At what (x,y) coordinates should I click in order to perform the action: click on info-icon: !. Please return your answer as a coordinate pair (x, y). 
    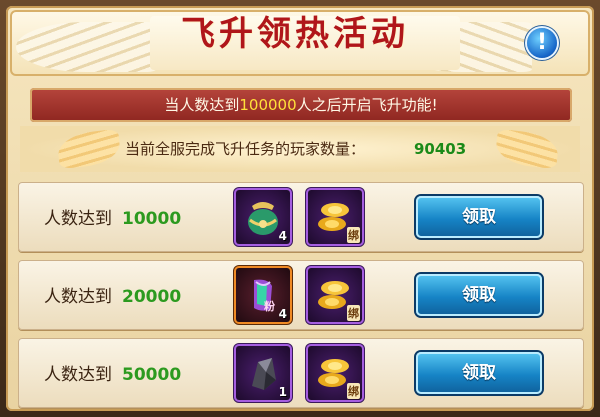
    Looking at the image, I should click on (542, 43).